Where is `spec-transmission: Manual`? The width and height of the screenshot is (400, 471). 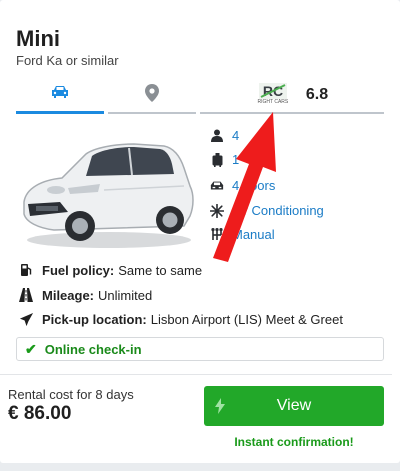 spec-transmission: Manual is located at coordinates (242, 234).